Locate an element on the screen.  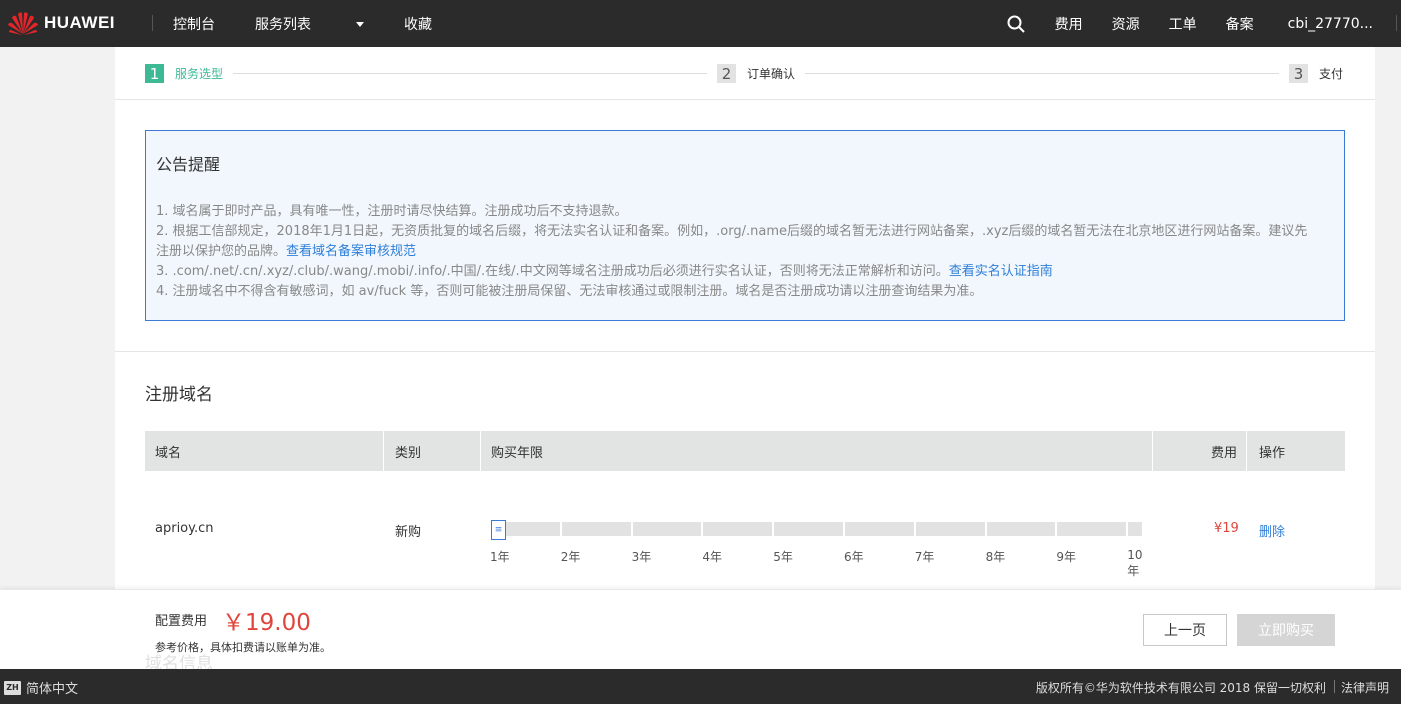
purchase-type: 新购 is located at coordinates (408, 532).